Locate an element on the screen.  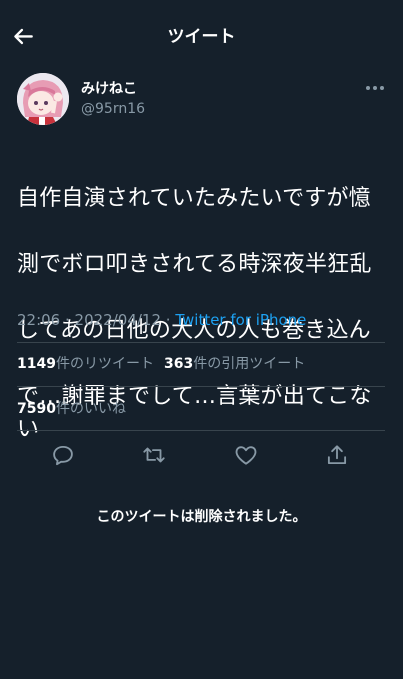
heart-icon is located at coordinates (246, 455).